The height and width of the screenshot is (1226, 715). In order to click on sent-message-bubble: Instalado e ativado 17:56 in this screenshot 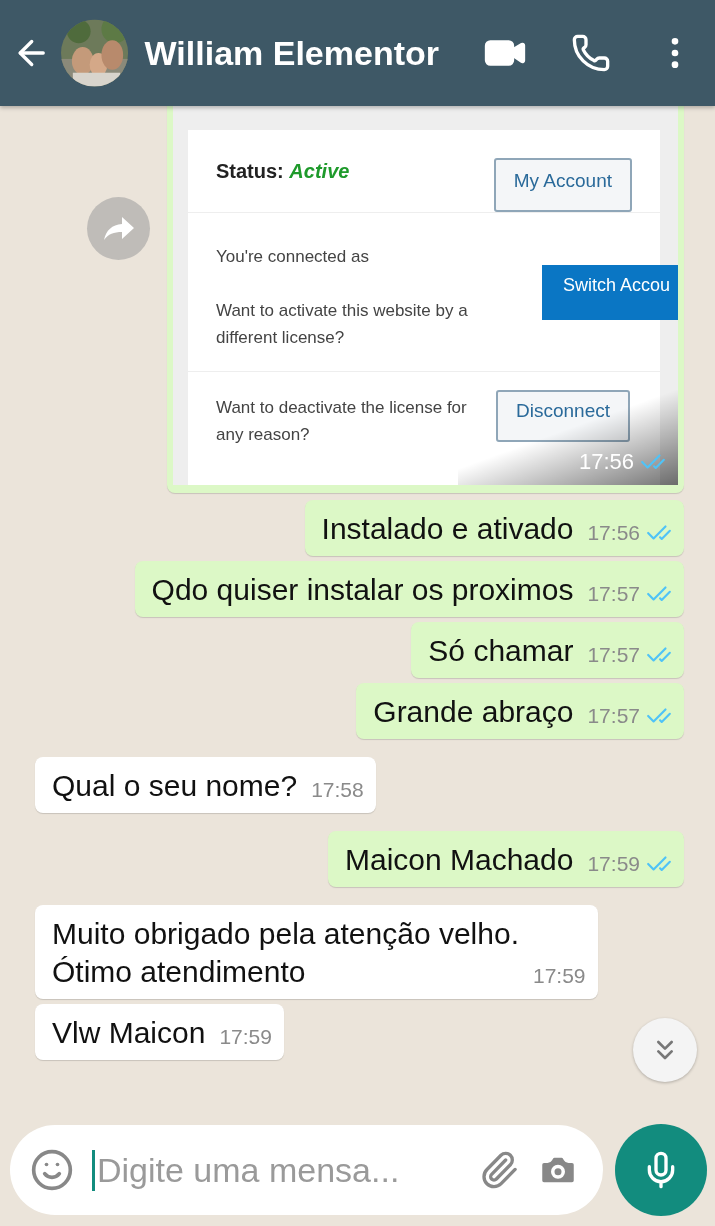, I will do `click(494, 528)`.